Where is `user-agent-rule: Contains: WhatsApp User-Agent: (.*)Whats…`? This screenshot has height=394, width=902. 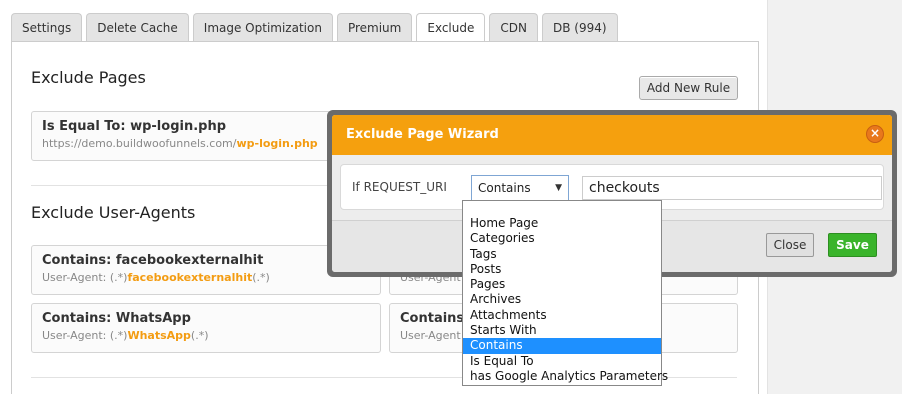
user-agent-rule: Contains: WhatsApp User-Agent: (.*)Whats… is located at coordinates (206, 328).